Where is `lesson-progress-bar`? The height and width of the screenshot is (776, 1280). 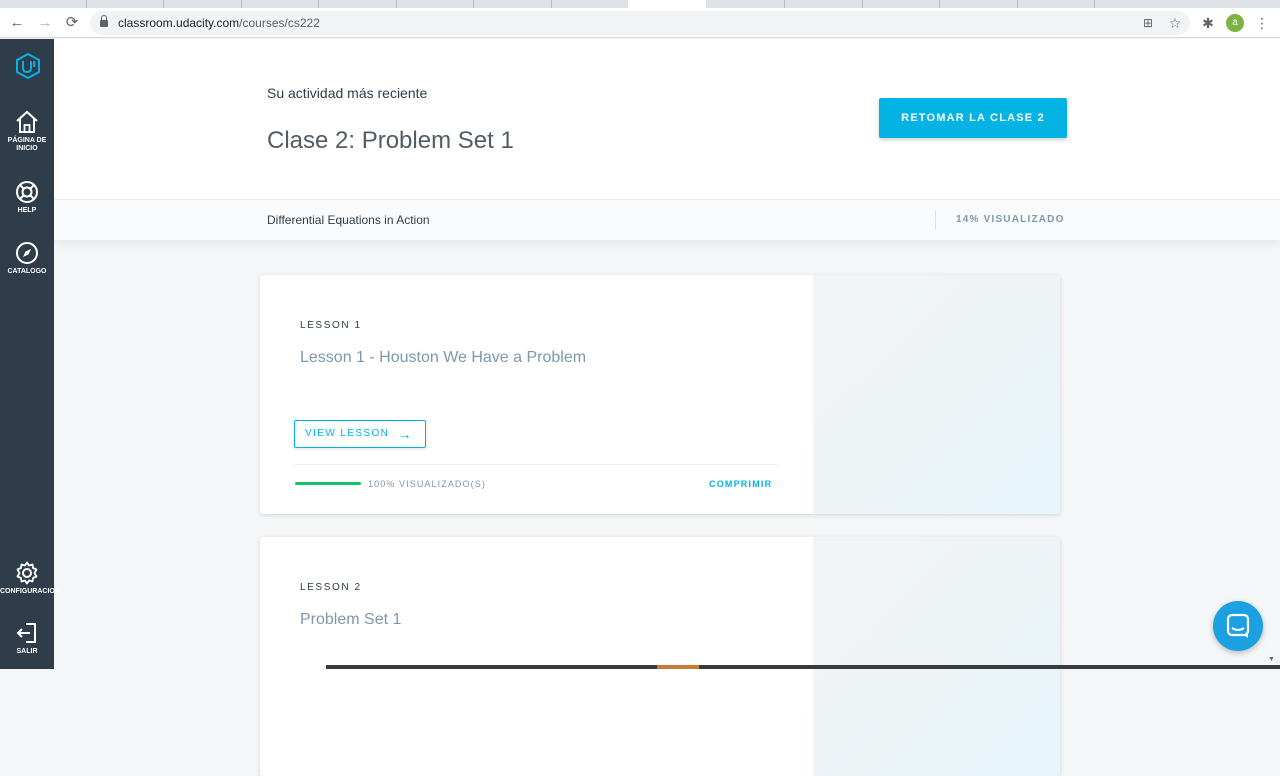
lesson-progress-bar is located at coordinates (328, 483).